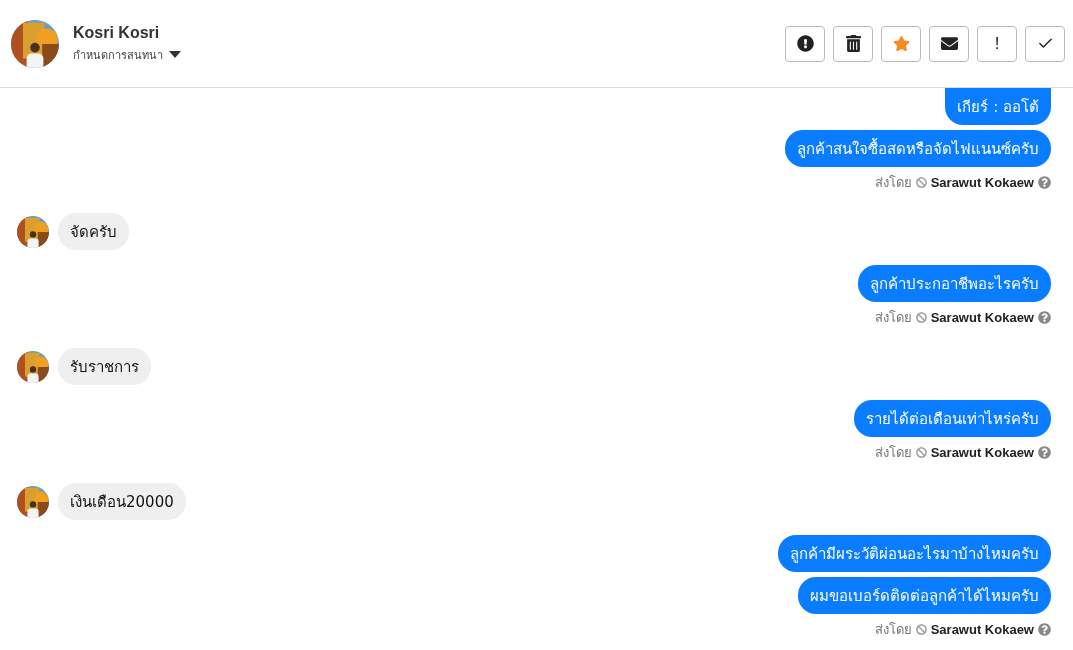 This screenshot has width=1073, height=650. I want to click on message-bubble: ลูกค้าประกอาชีพอะไรครับ, so click(954, 283).